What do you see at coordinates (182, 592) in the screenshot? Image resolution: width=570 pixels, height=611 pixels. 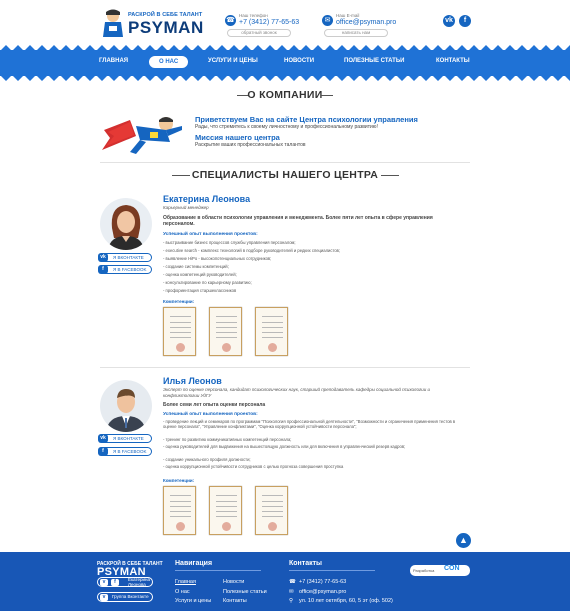 I see `footer-link-about: О нас` at bounding box center [182, 592].